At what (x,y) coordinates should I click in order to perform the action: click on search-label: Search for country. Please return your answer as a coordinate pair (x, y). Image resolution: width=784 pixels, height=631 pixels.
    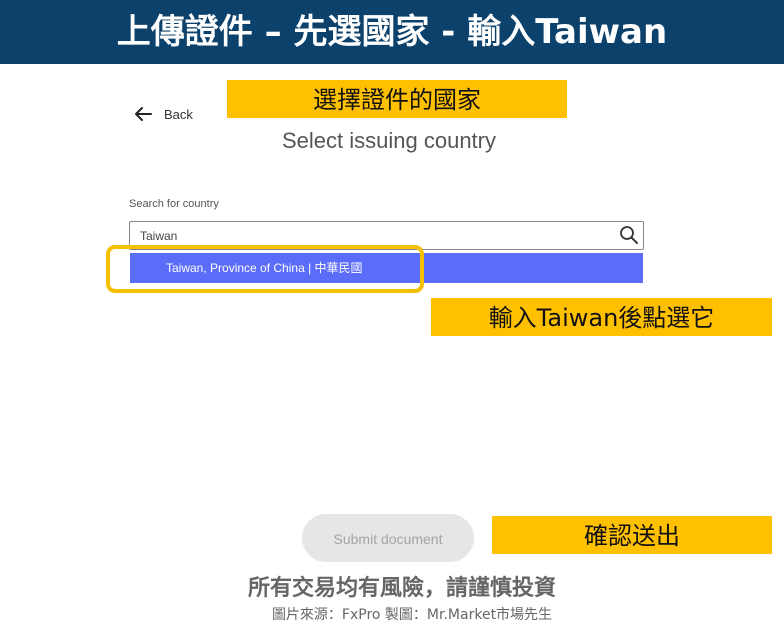
    Looking at the image, I should click on (174, 204).